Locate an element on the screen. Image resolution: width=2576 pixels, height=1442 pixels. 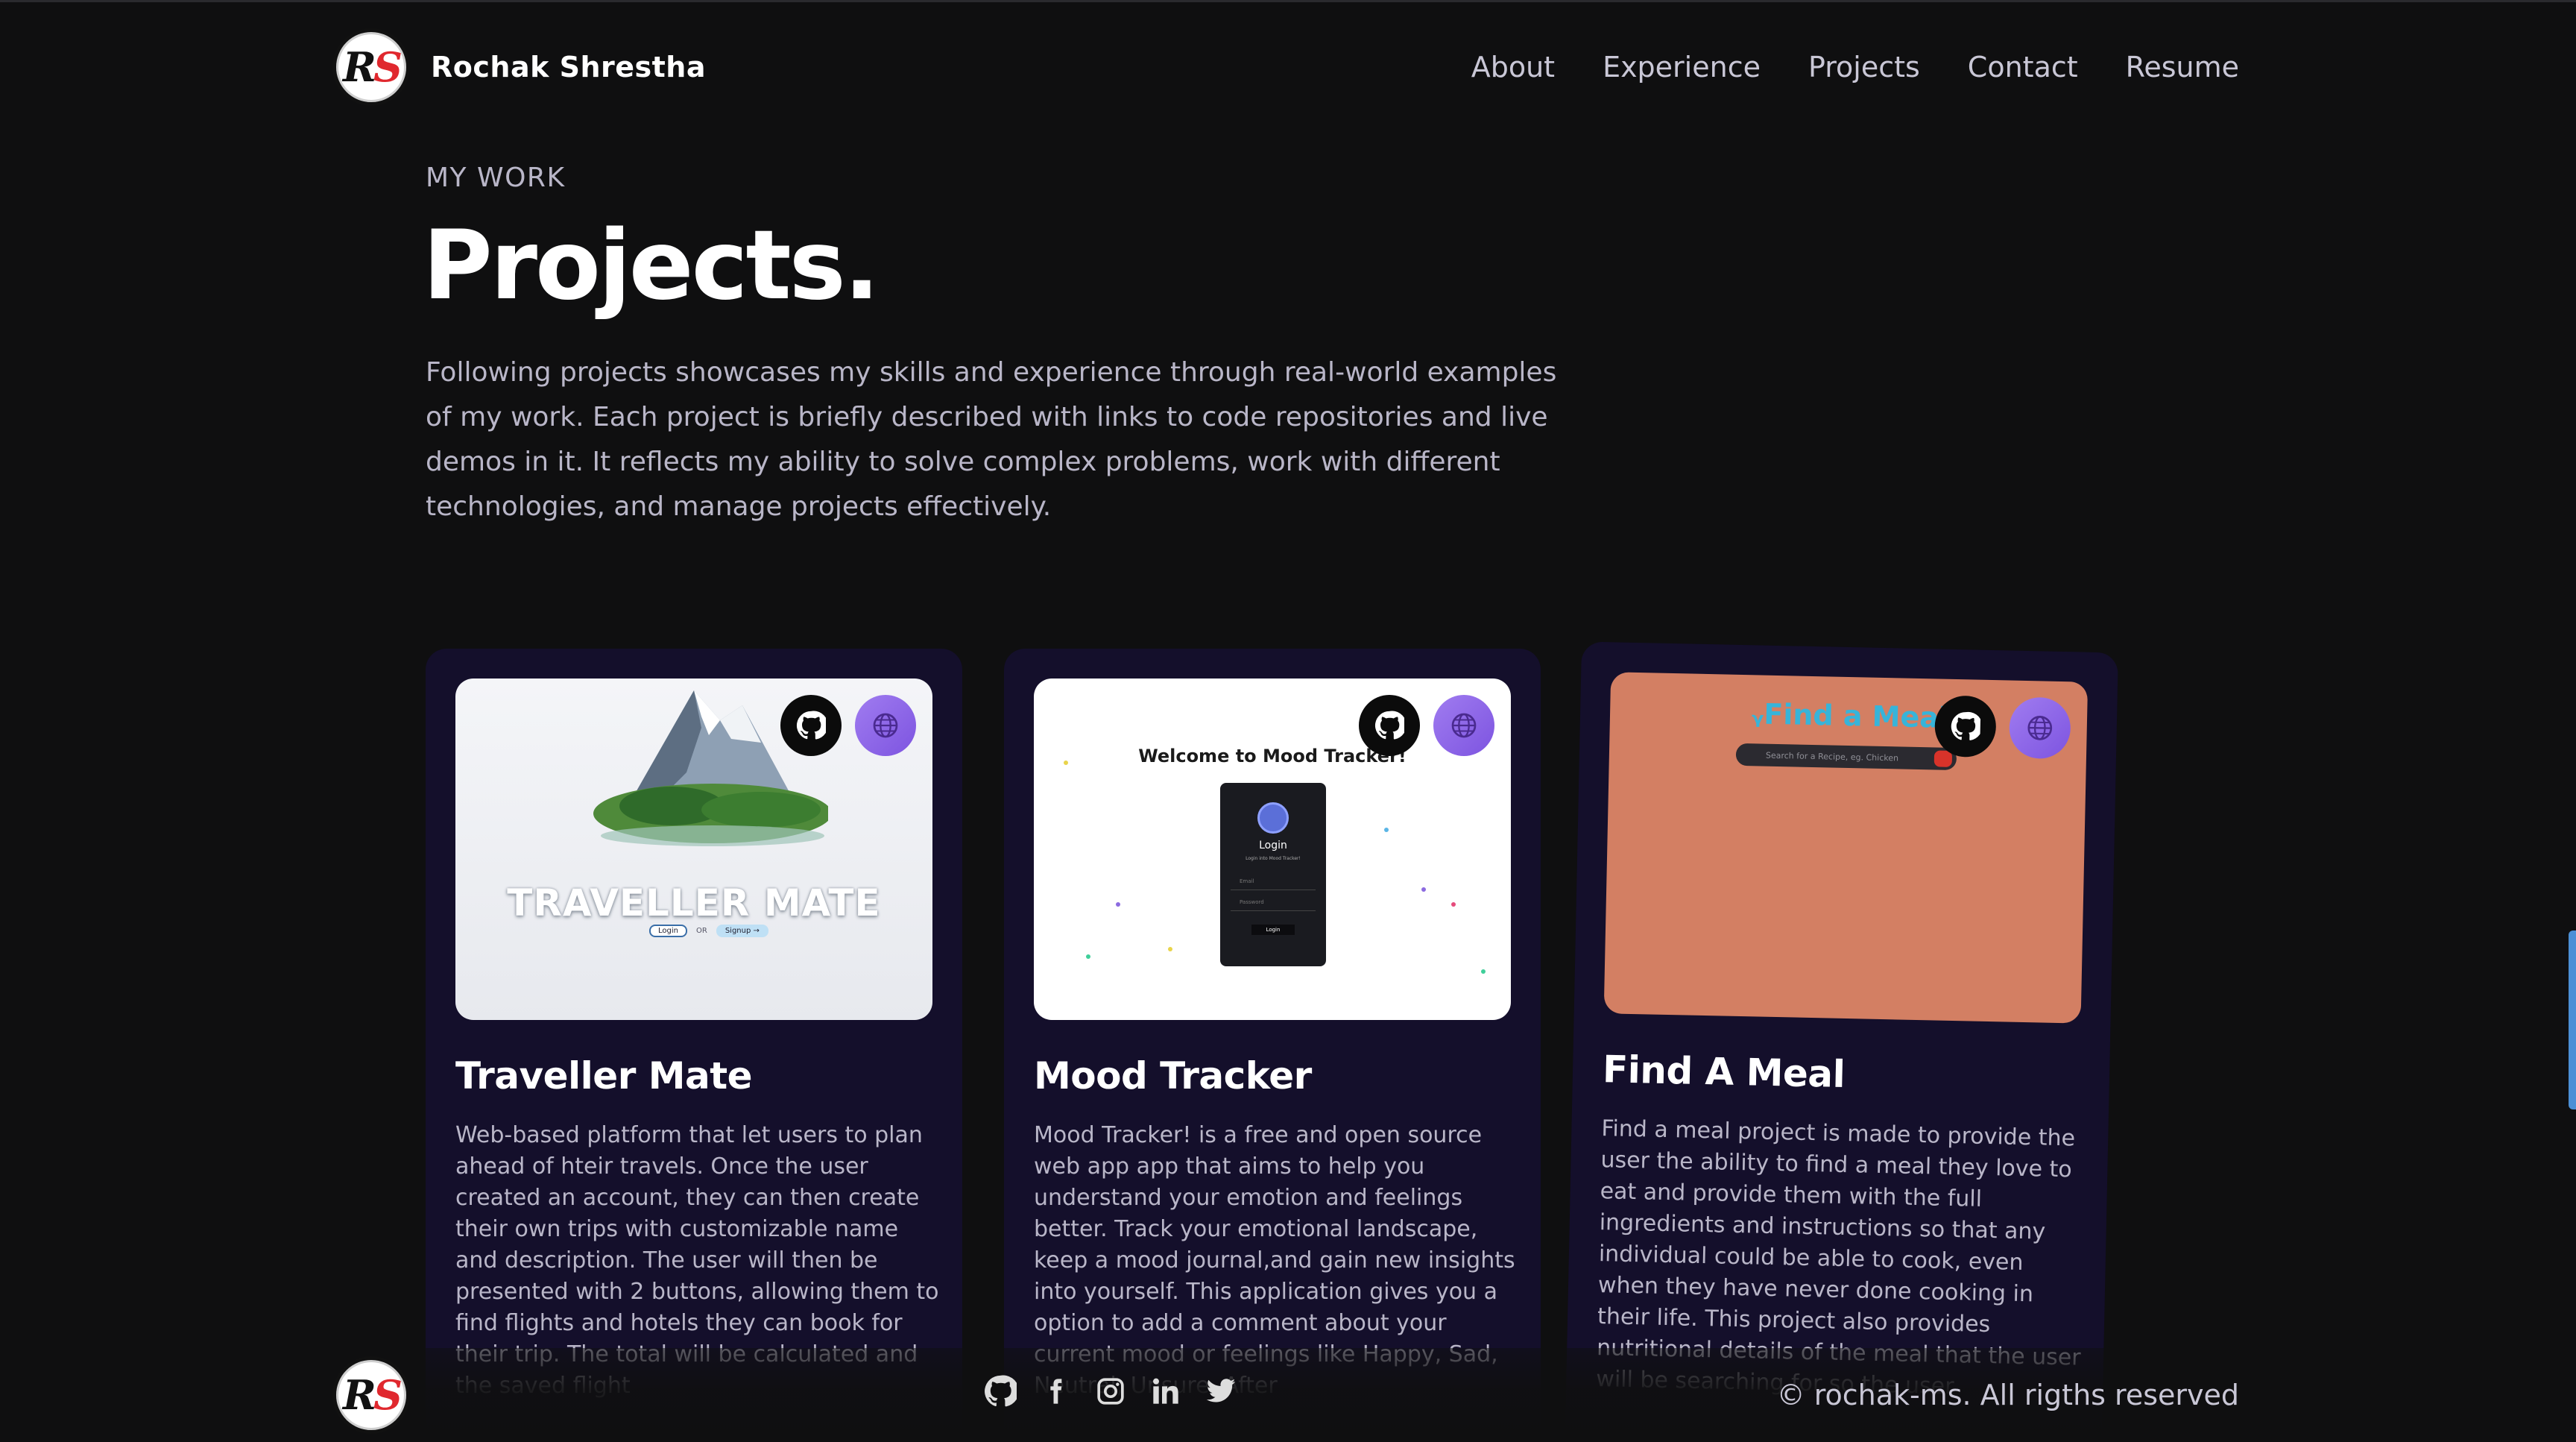
logo: RS is located at coordinates (371, 67).